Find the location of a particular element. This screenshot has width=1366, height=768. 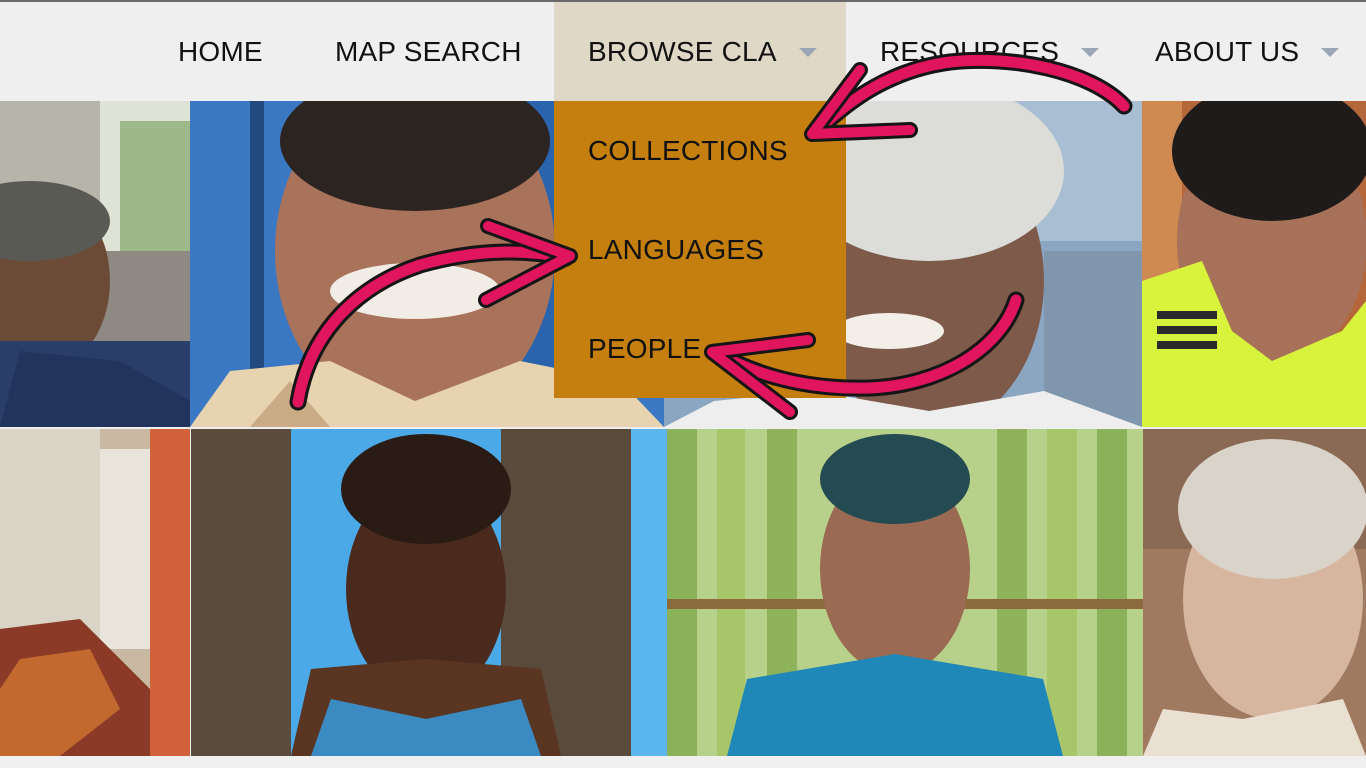

nav-browse-cla: BROWSE CLA is located at coordinates (700, 51).